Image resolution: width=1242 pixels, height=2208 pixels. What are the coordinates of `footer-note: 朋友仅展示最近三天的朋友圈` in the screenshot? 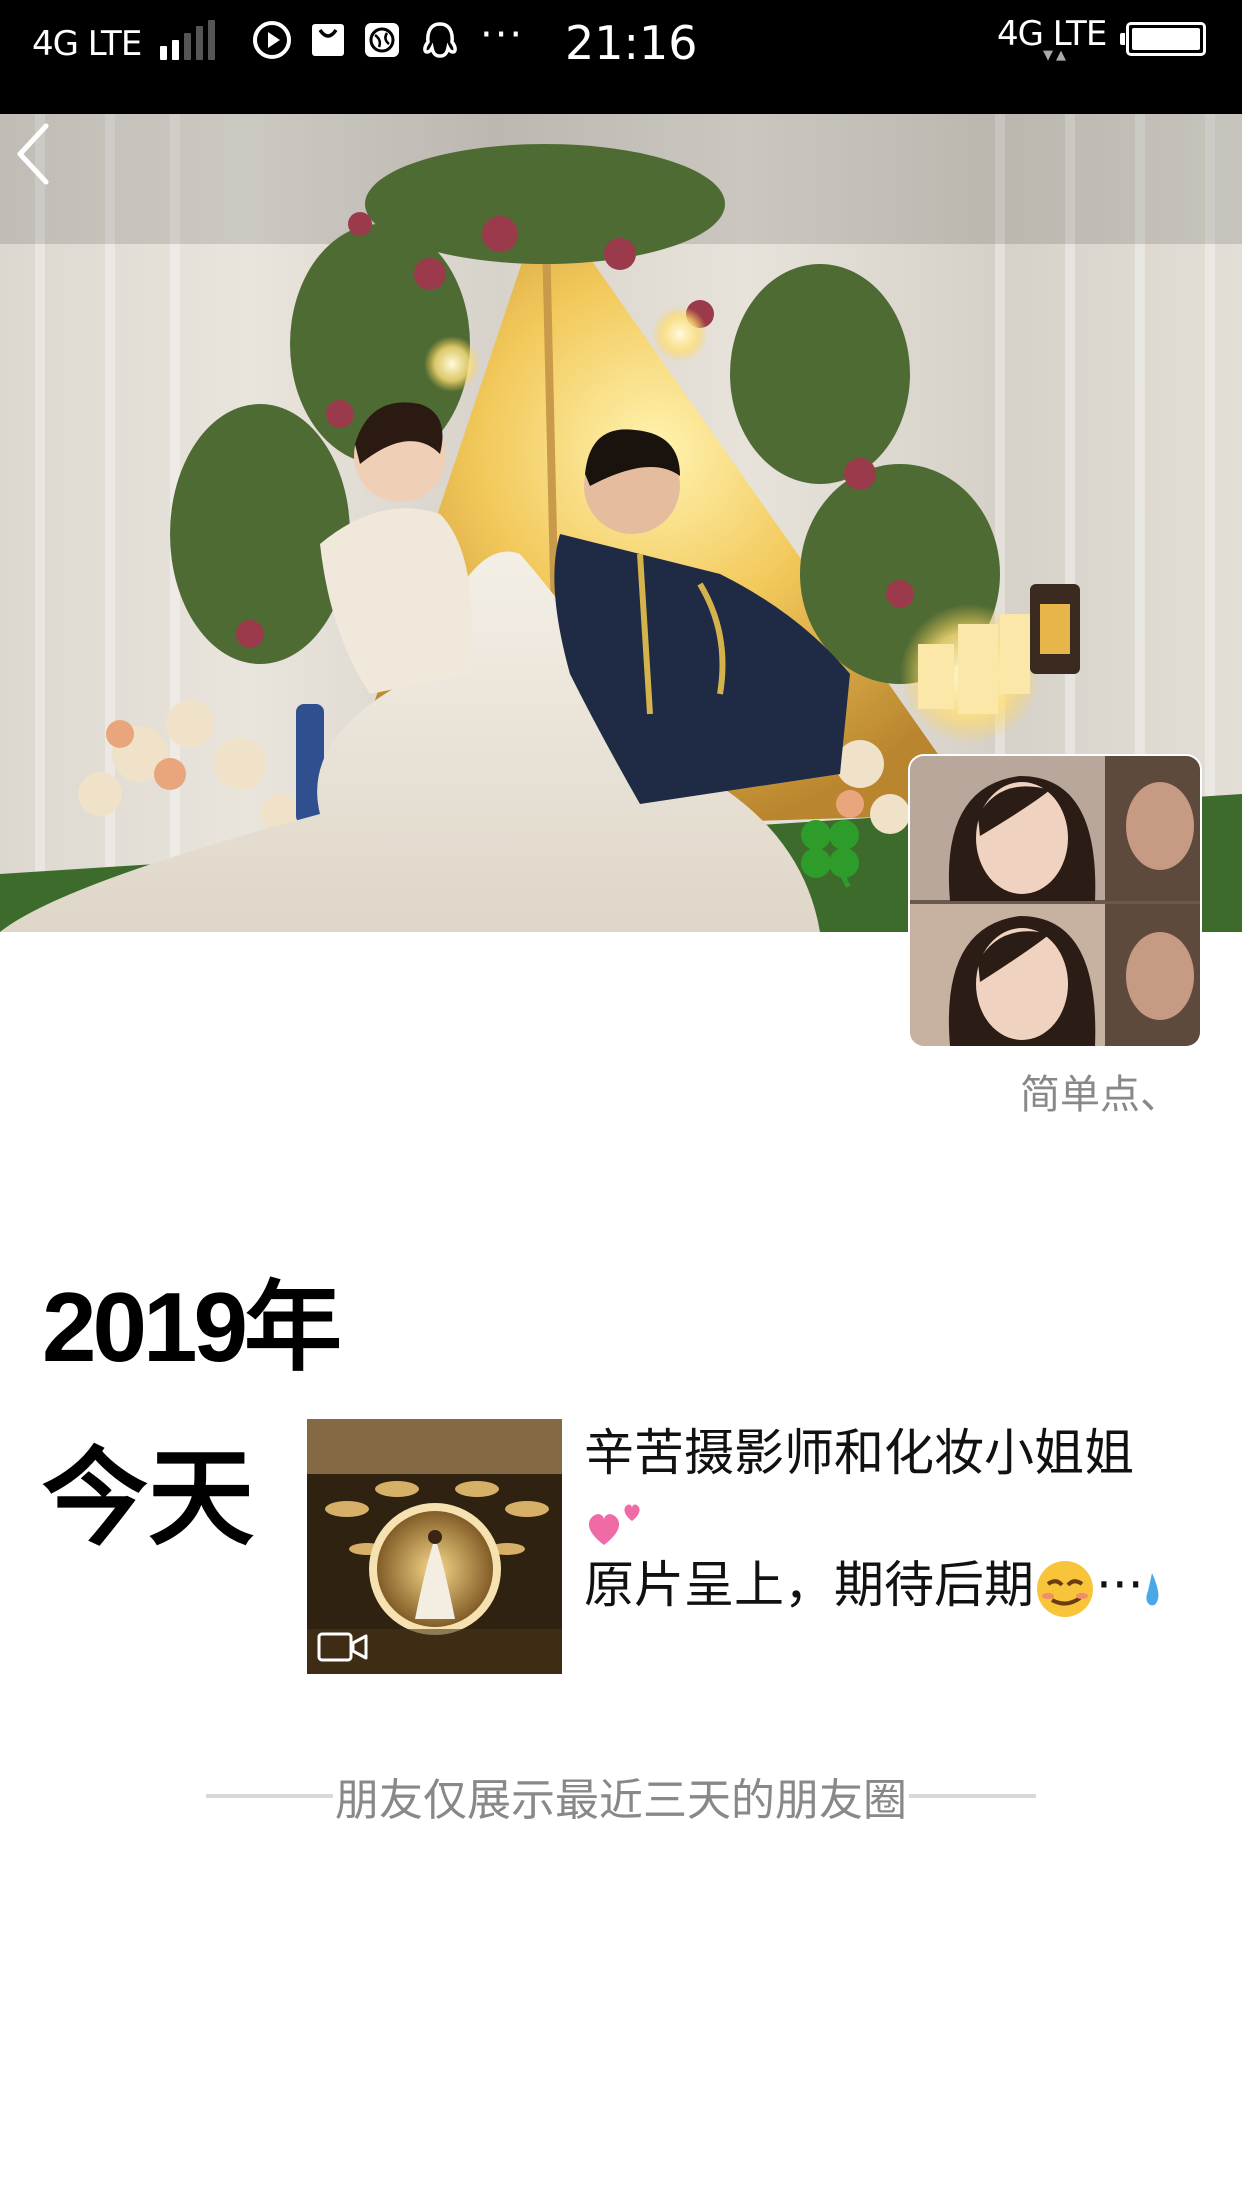 It's located at (621, 1796).